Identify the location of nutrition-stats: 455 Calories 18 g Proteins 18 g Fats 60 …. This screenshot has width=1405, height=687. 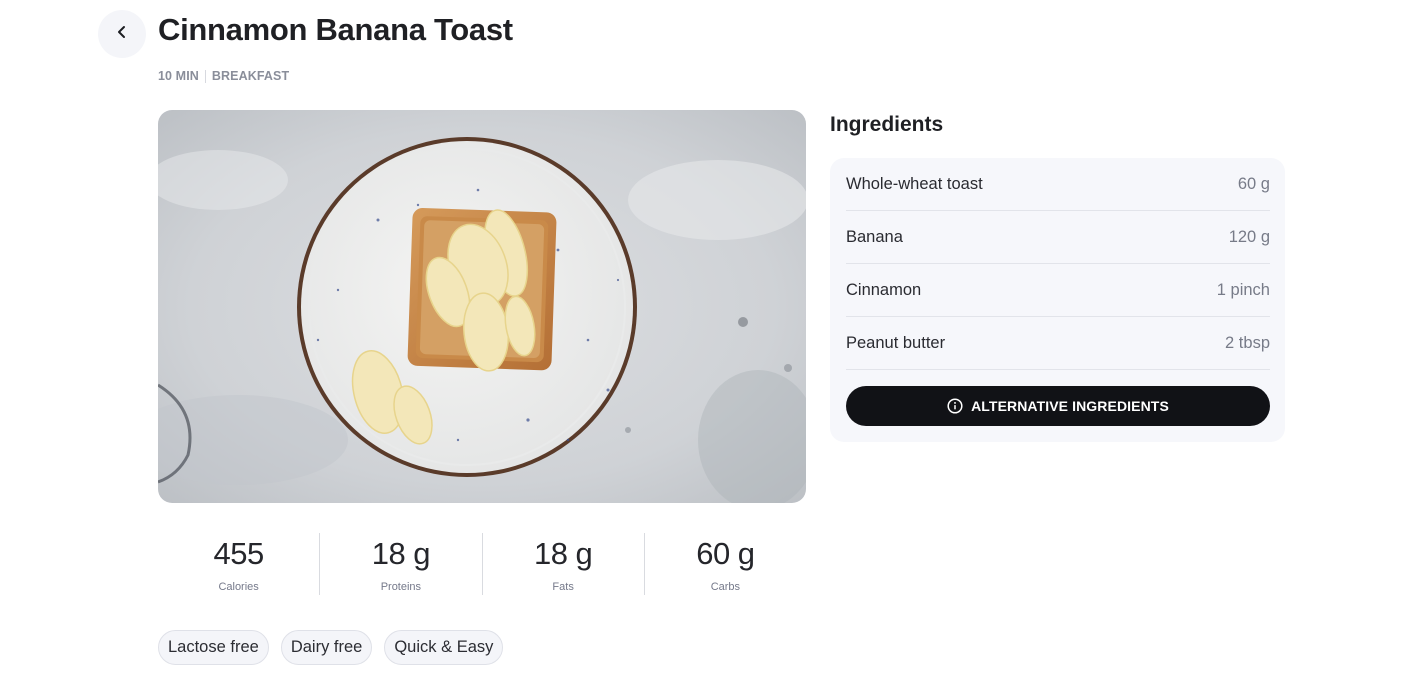
(482, 564).